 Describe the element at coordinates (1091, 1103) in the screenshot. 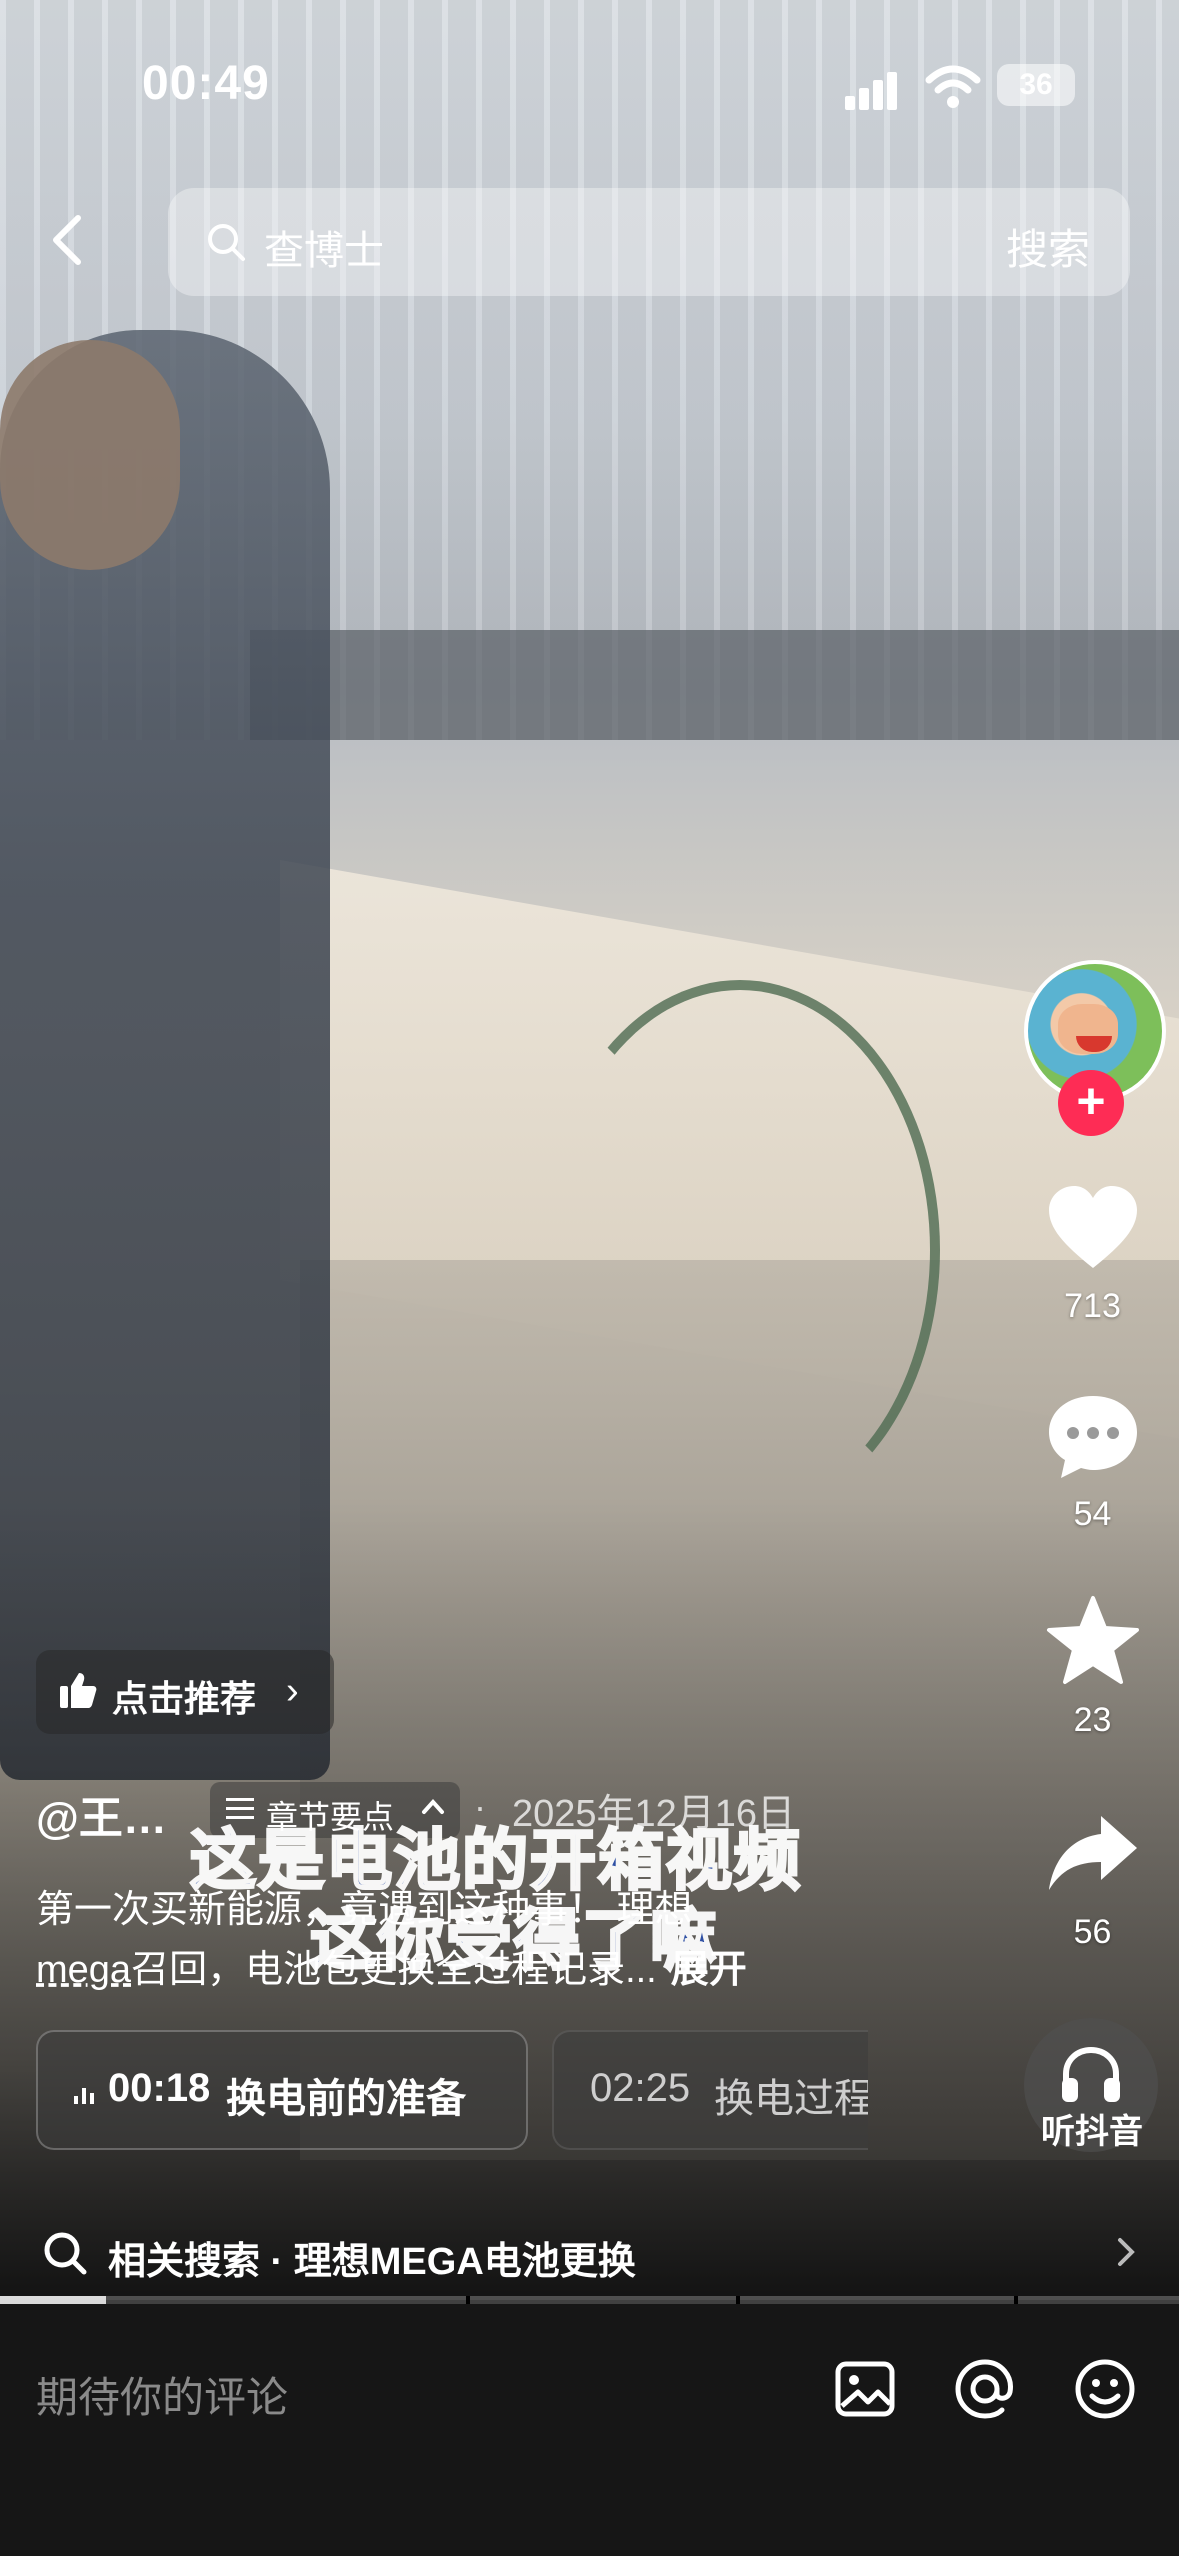

I see `follow-button: +` at that location.